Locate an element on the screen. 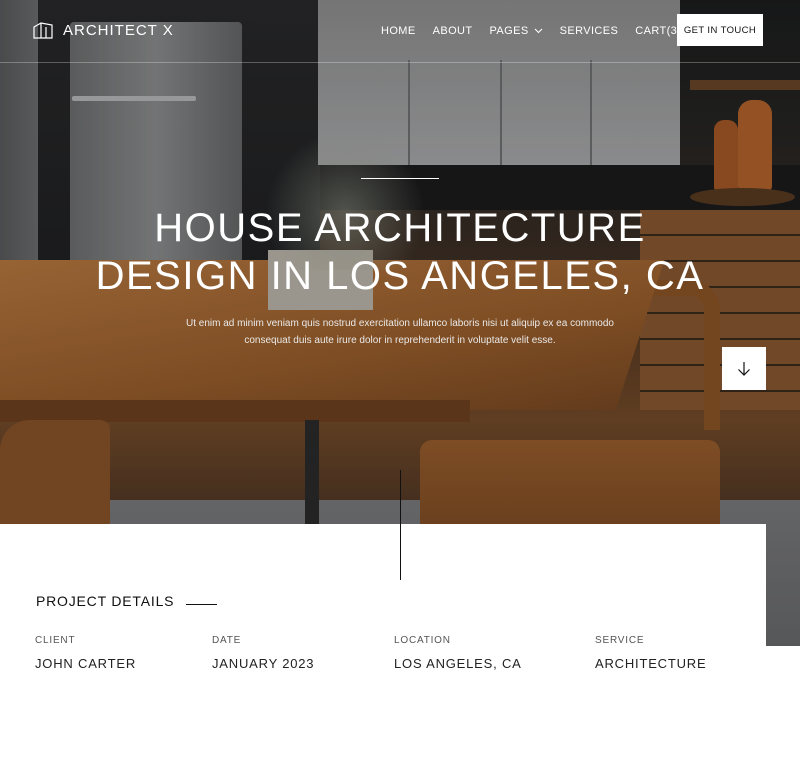  hero-title-line-1: HOUSE ARCHITECTURE is located at coordinates (400, 228).